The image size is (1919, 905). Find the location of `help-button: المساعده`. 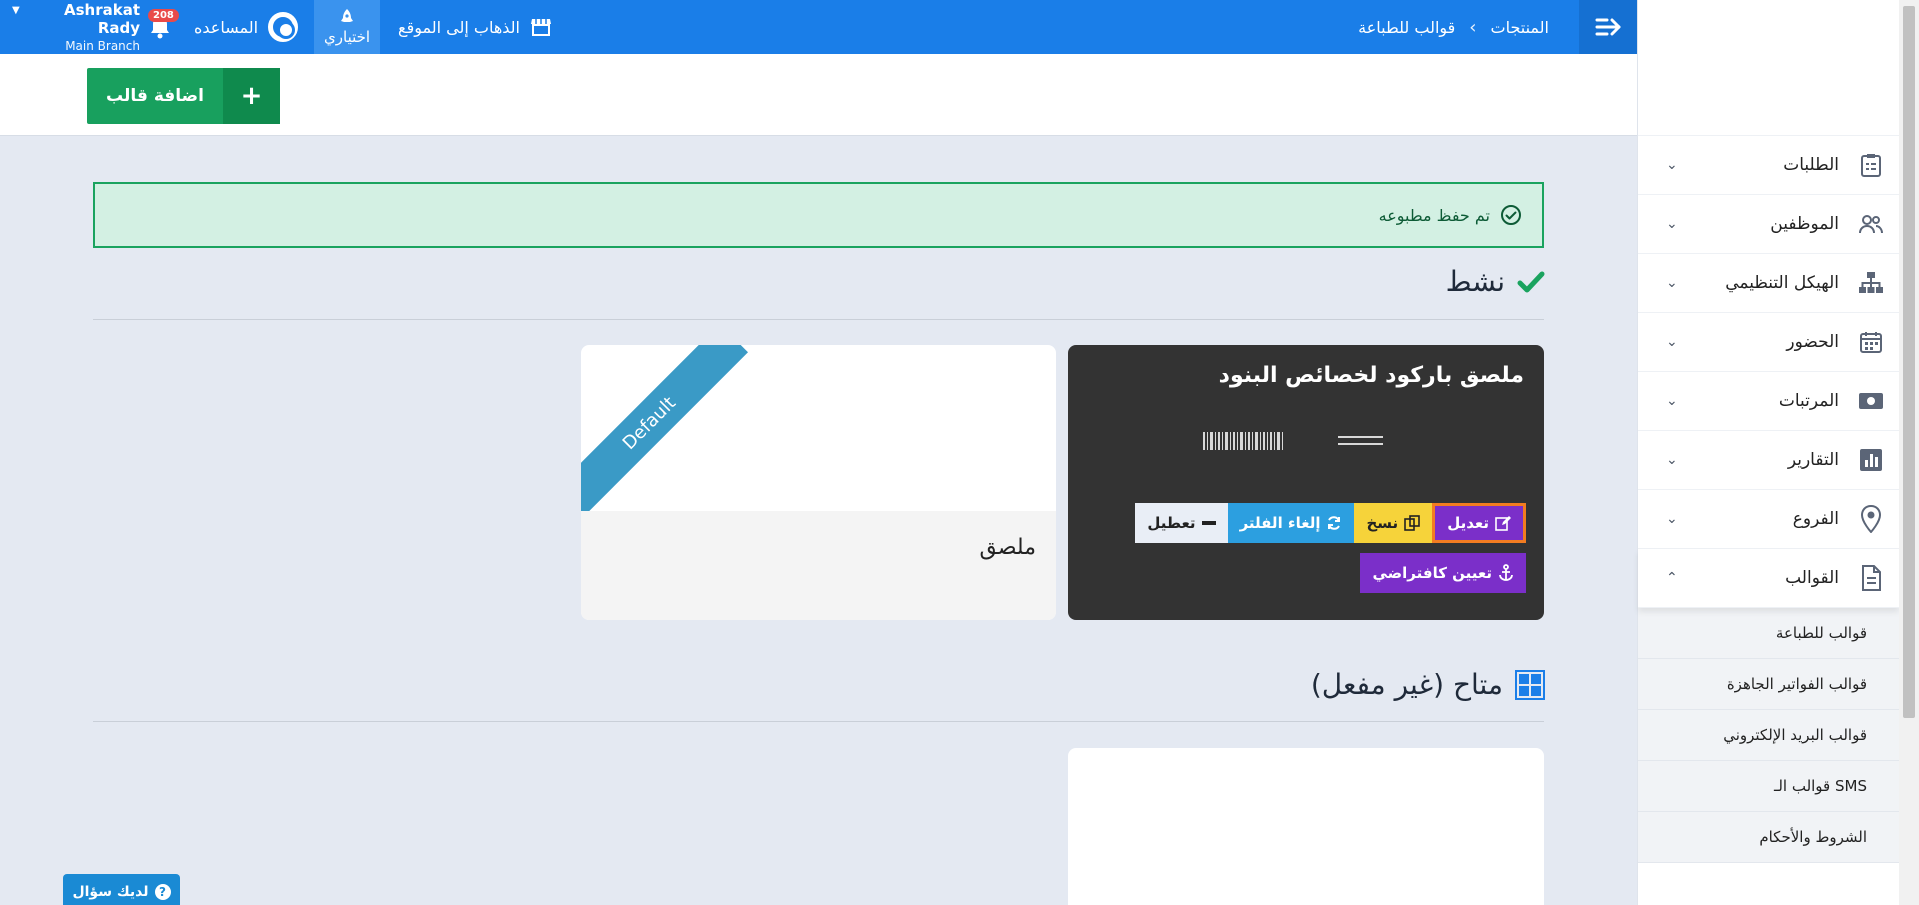

help-button: المساعده is located at coordinates (247, 27).